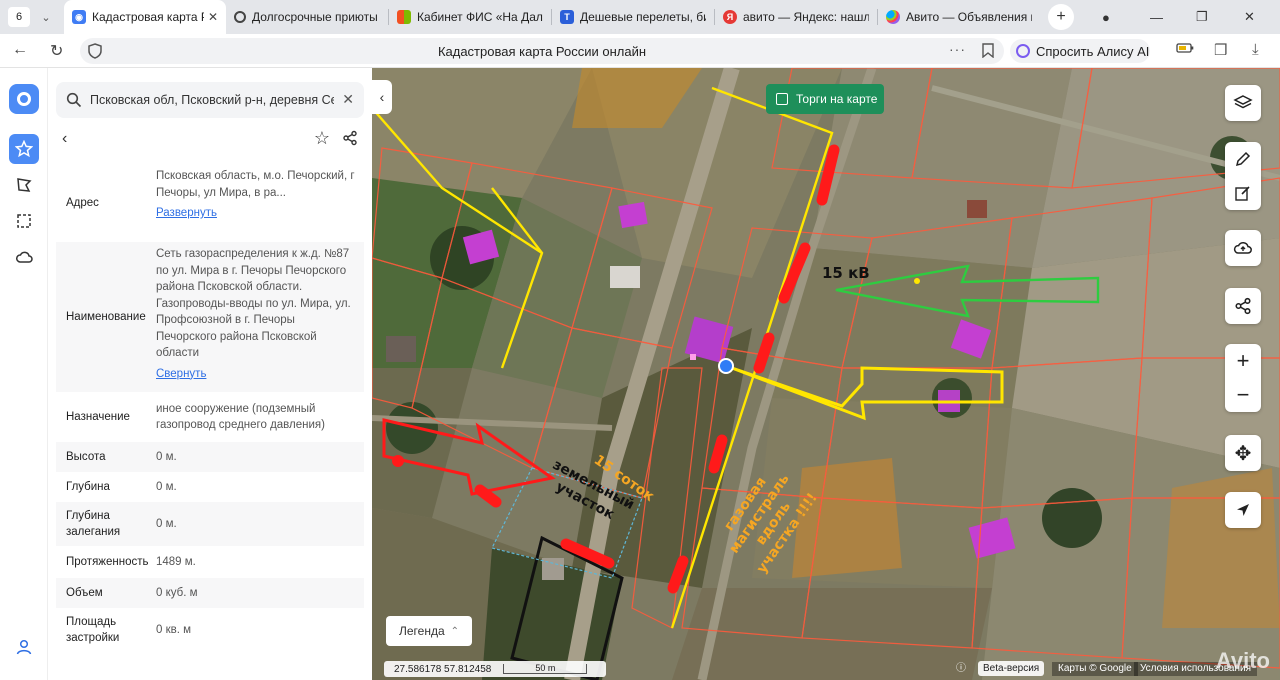 This screenshot has width=1280, height=680. I want to click on cloud-icon, so click(24, 257).